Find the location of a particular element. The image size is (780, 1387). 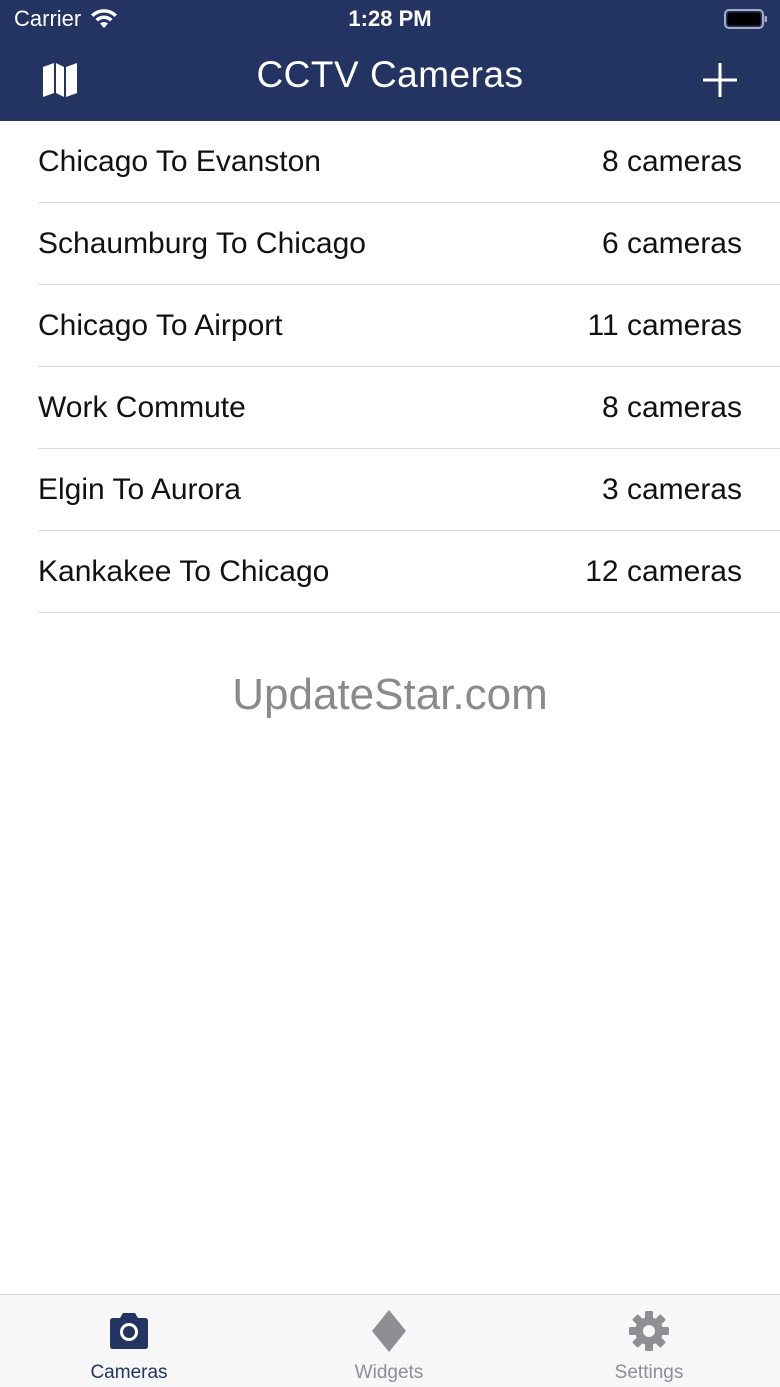

route-name: Work Commute is located at coordinates (142, 407).